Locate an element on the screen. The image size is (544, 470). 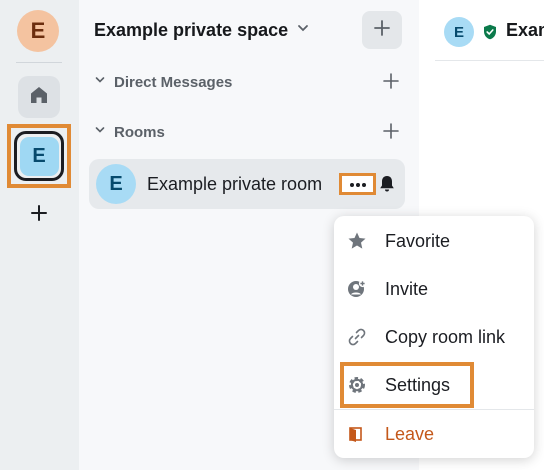
menu-label-copy-room-link: Copy room link is located at coordinates (445, 336).